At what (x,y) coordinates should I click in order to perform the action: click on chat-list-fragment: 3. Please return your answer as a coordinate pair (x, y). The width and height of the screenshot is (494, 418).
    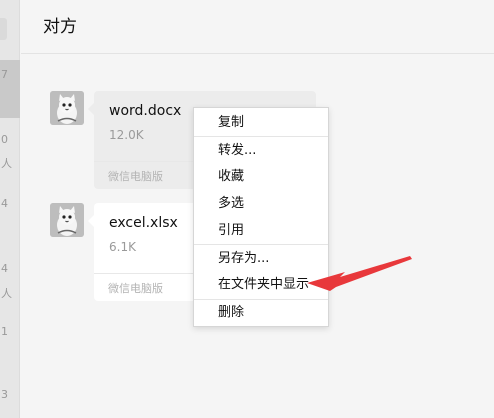
    Looking at the image, I should click on (4, 394).